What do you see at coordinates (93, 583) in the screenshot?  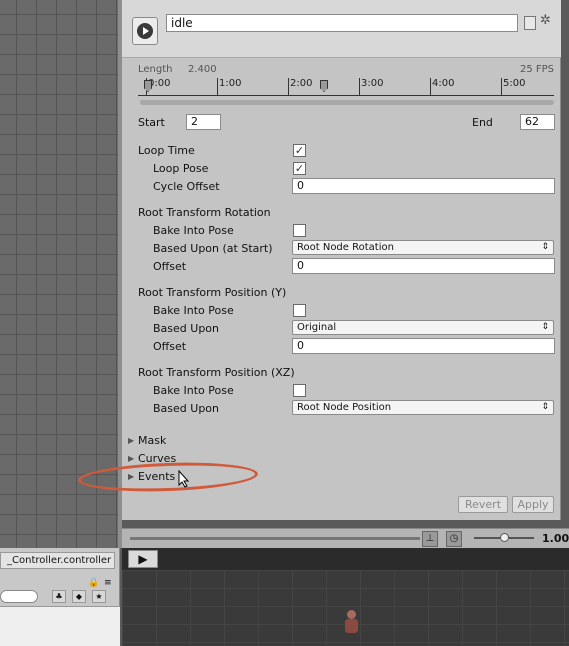 I see `lock-icon: 🔒` at bounding box center [93, 583].